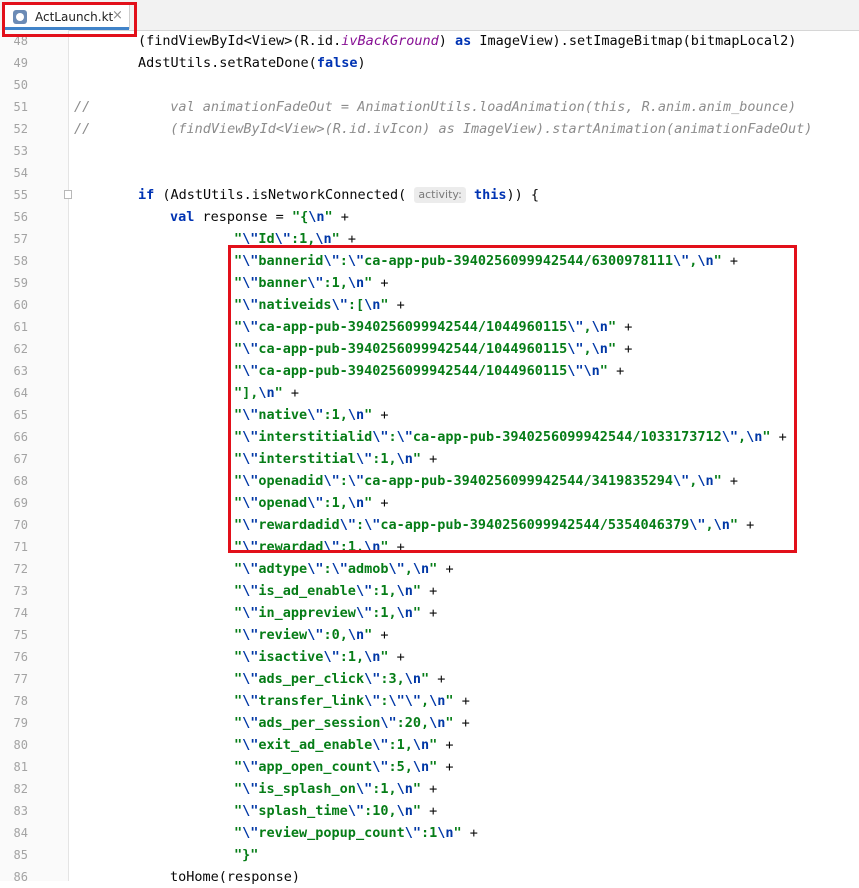 This screenshot has height=888, width=859. What do you see at coordinates (429, 811) in the screenshot?
I see `code-line: 83 "\"splash_time\":10,\n" +` at bounding box center [429, 811].